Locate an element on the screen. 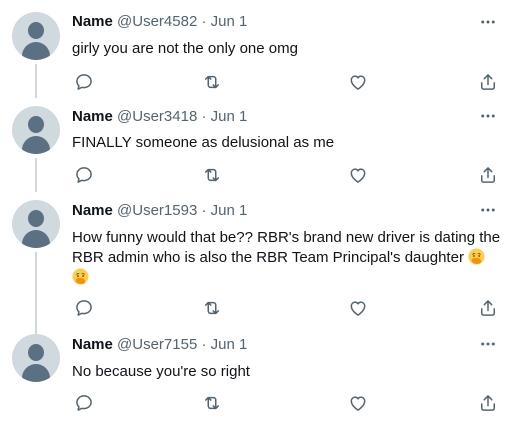 The width and height of the screenshot is (512, 424). tweet-header: Name @User4582 · Jun 1 is located at coordinates (159, 22).